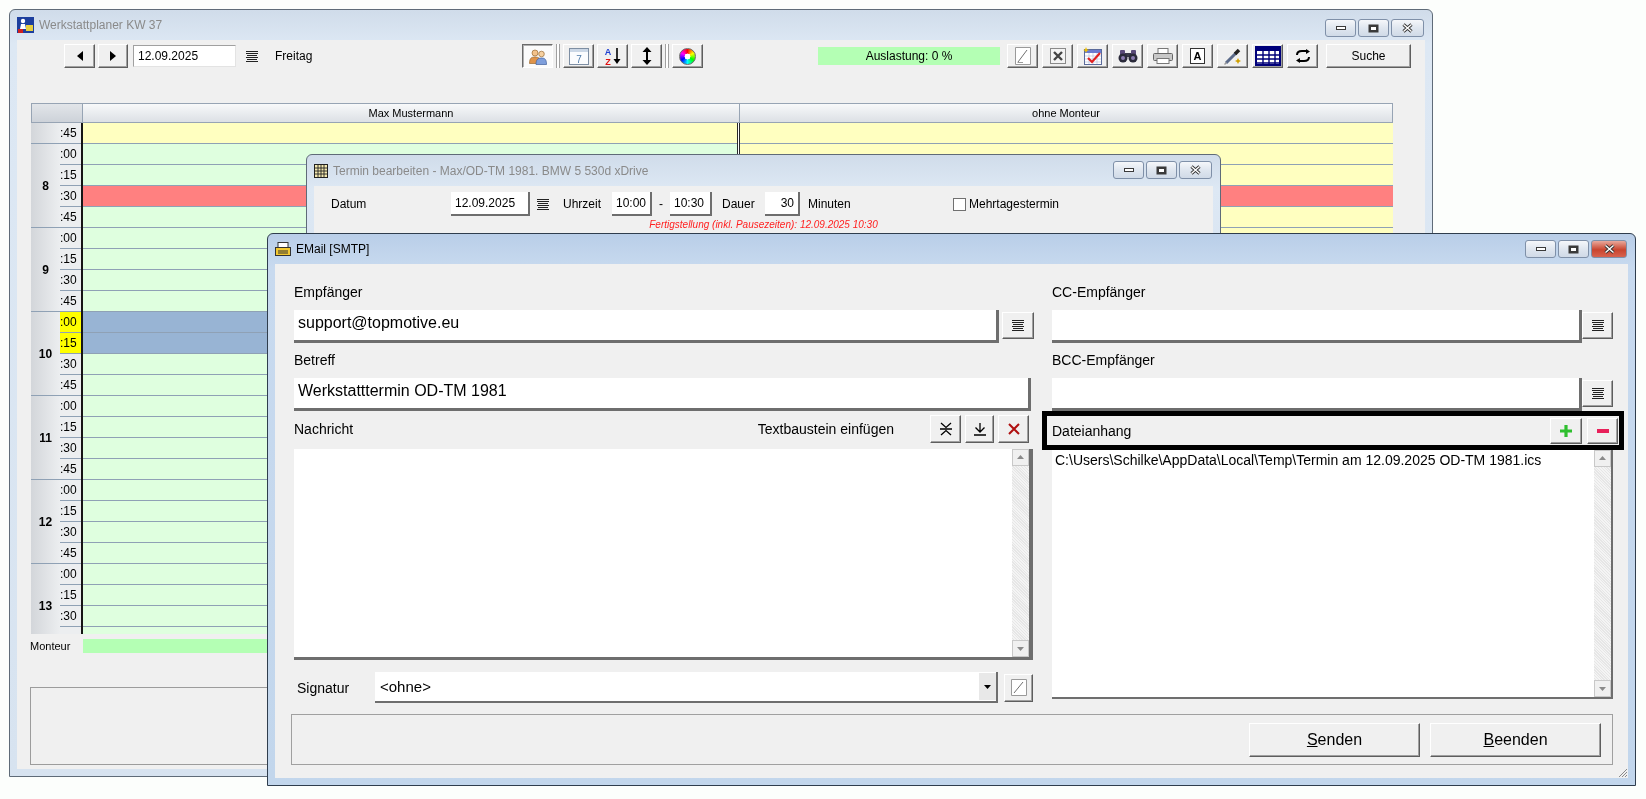  Describe the element at coordinates (612, 56) in the screenshot. I see `sort-button: A Z` at that location.